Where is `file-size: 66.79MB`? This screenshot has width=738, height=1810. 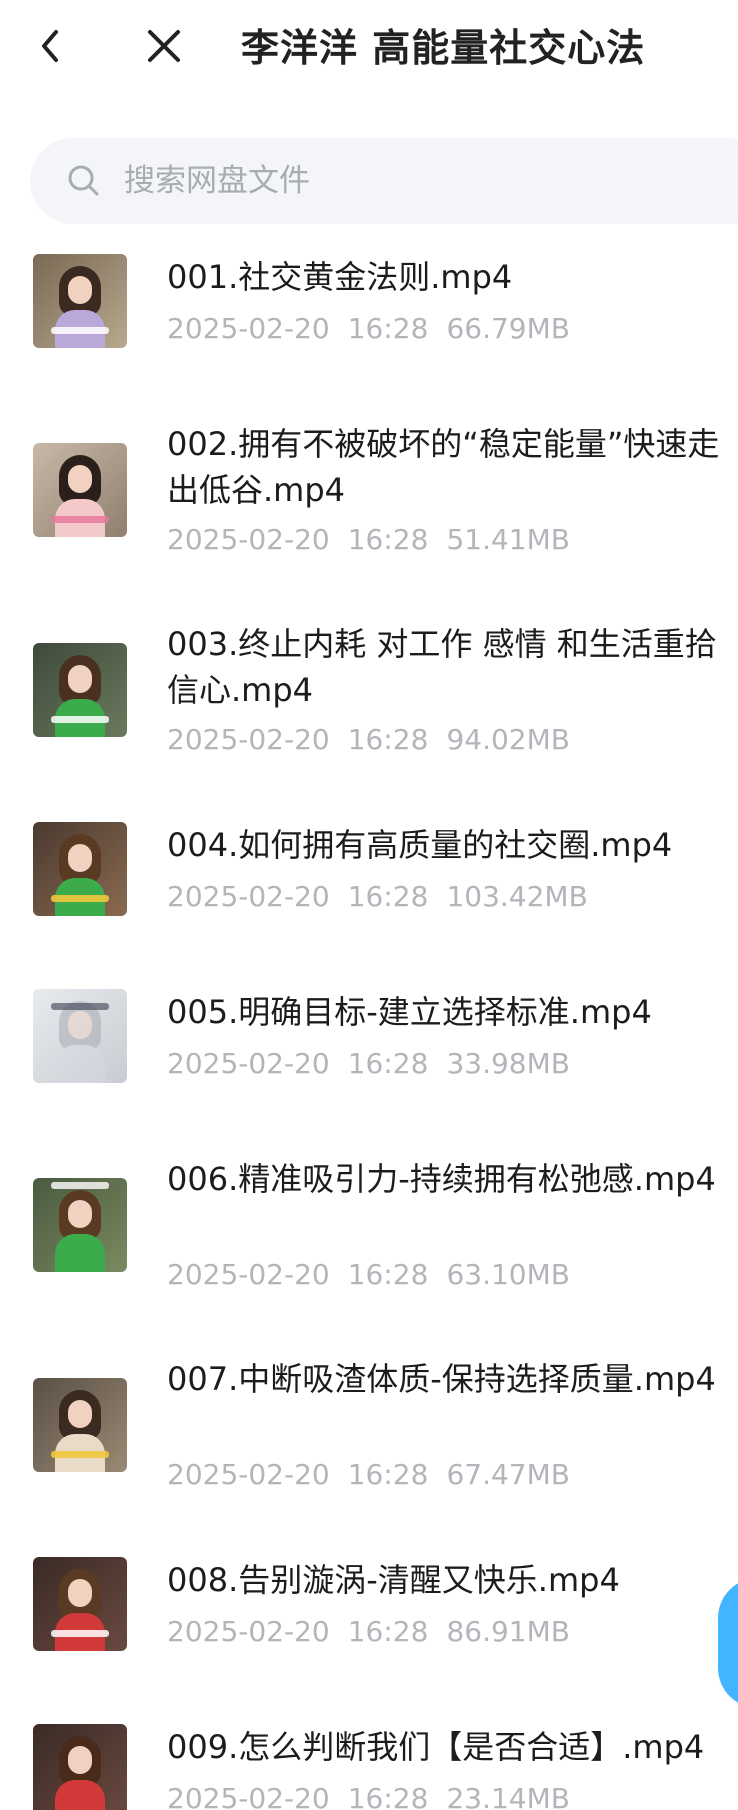 file-size: 66.79MB is located at coordinates (508, 328).